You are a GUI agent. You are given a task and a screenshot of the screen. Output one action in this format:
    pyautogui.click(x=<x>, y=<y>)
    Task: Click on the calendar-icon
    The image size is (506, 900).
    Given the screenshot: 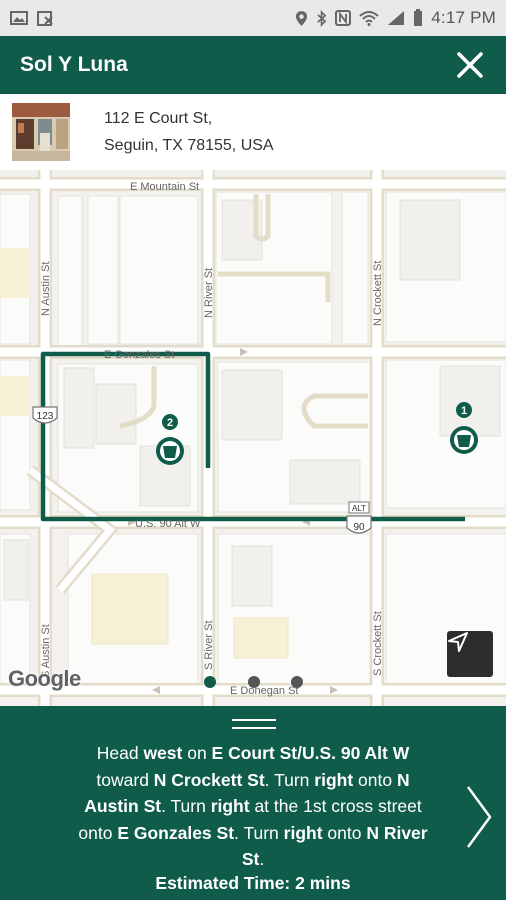 What is the action you would take?
    pyautogui.click(x=45, y=18)
    